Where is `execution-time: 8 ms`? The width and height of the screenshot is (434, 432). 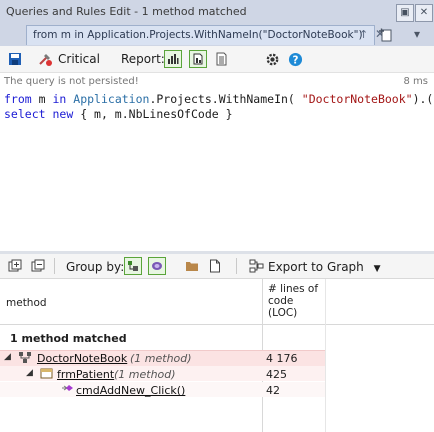 execution-time: 8 ms is located at coordinates (416, 81).